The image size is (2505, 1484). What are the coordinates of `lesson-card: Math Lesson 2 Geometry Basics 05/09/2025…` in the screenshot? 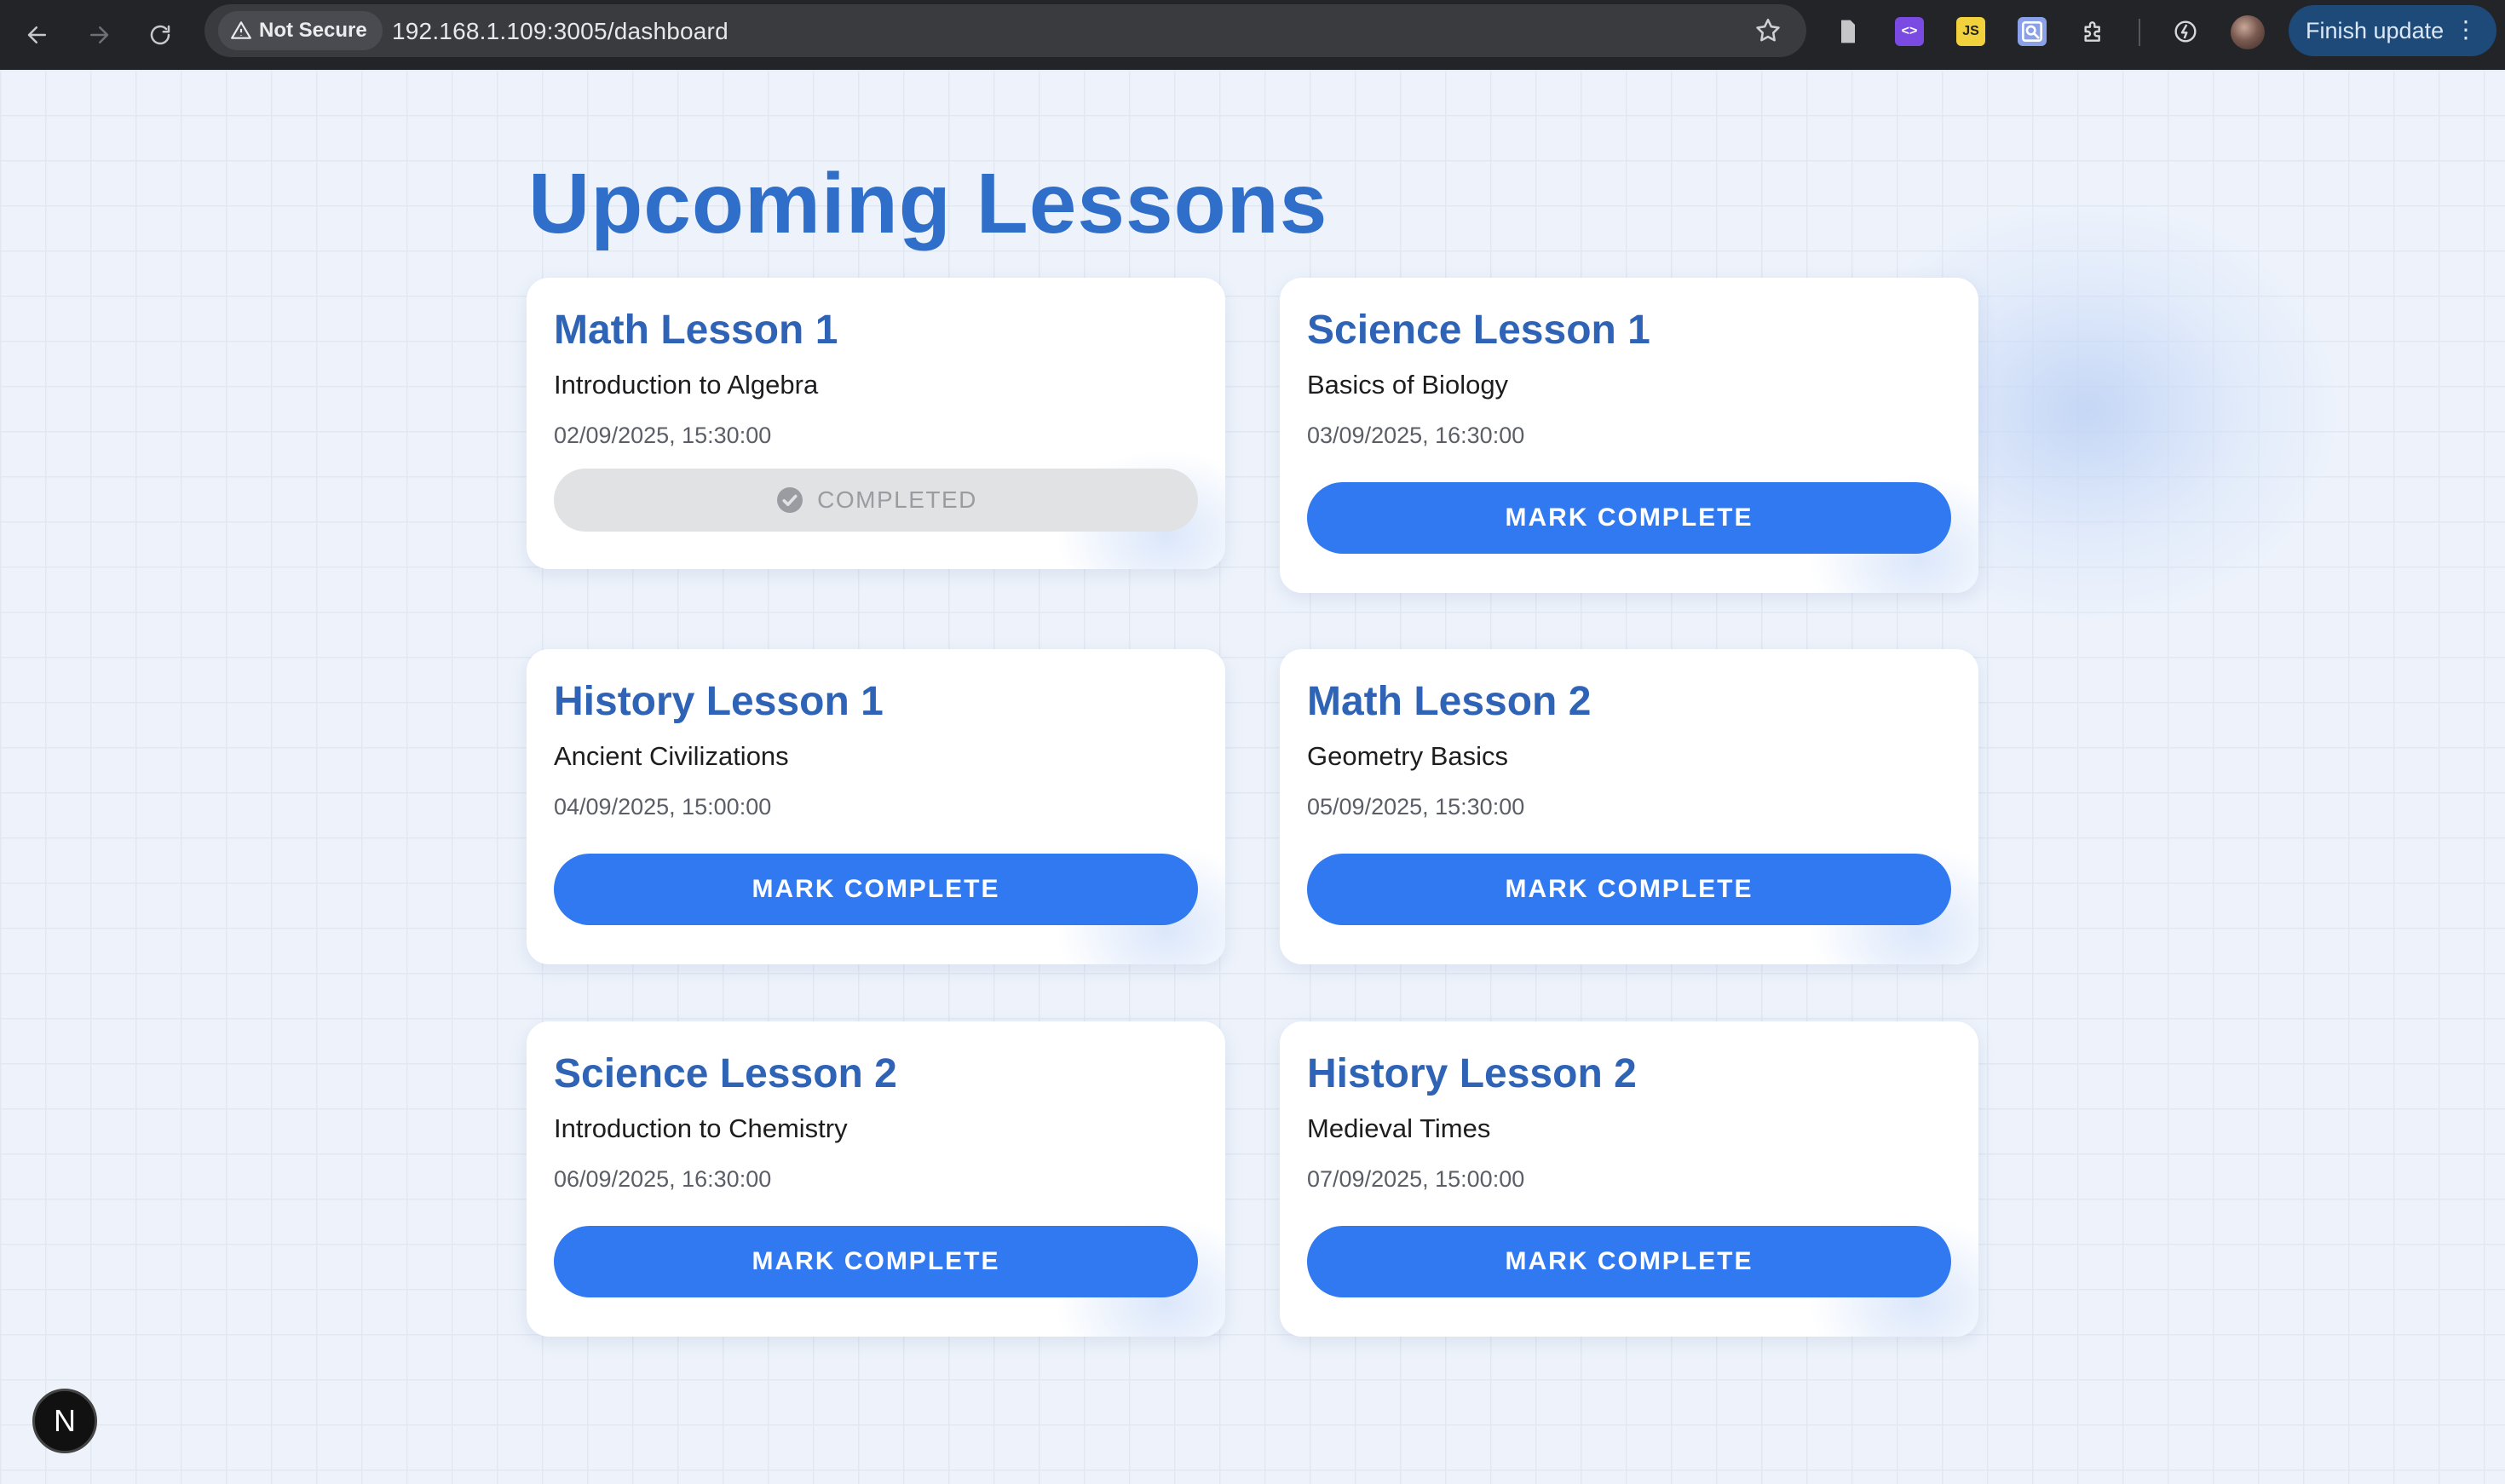 It's located at (1629, 806).